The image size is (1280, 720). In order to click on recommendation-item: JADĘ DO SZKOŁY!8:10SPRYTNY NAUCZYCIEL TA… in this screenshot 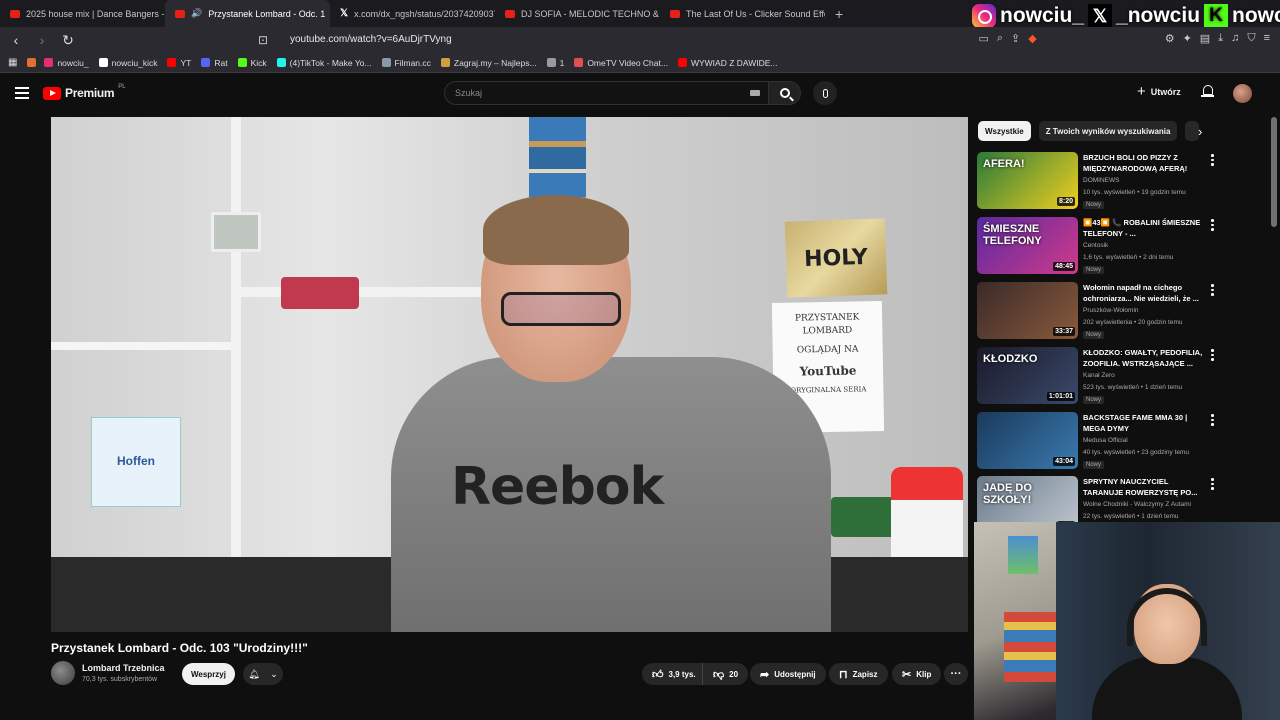, I will do `click(1097, 499)`.